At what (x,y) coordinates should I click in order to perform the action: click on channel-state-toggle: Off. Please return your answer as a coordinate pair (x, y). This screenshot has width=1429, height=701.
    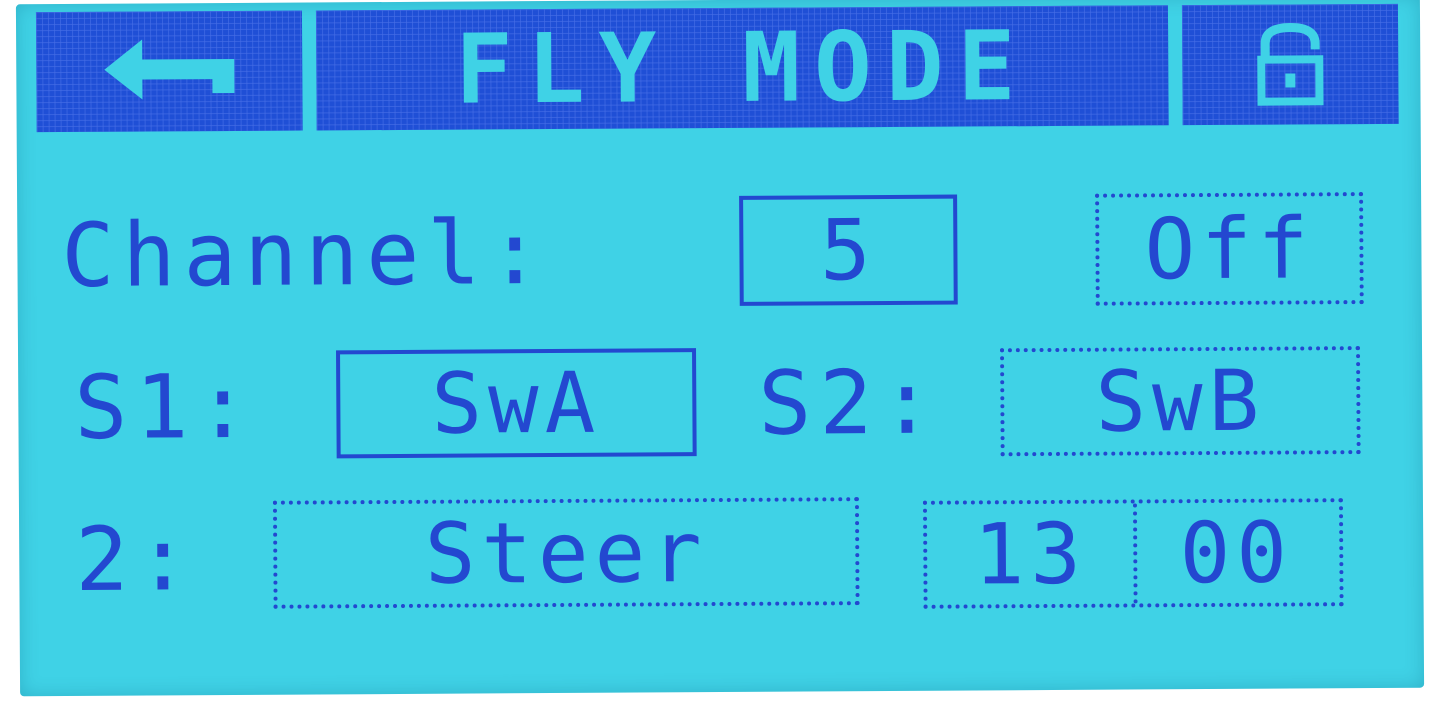
    Looking at the image, I should click on (1229, 249).